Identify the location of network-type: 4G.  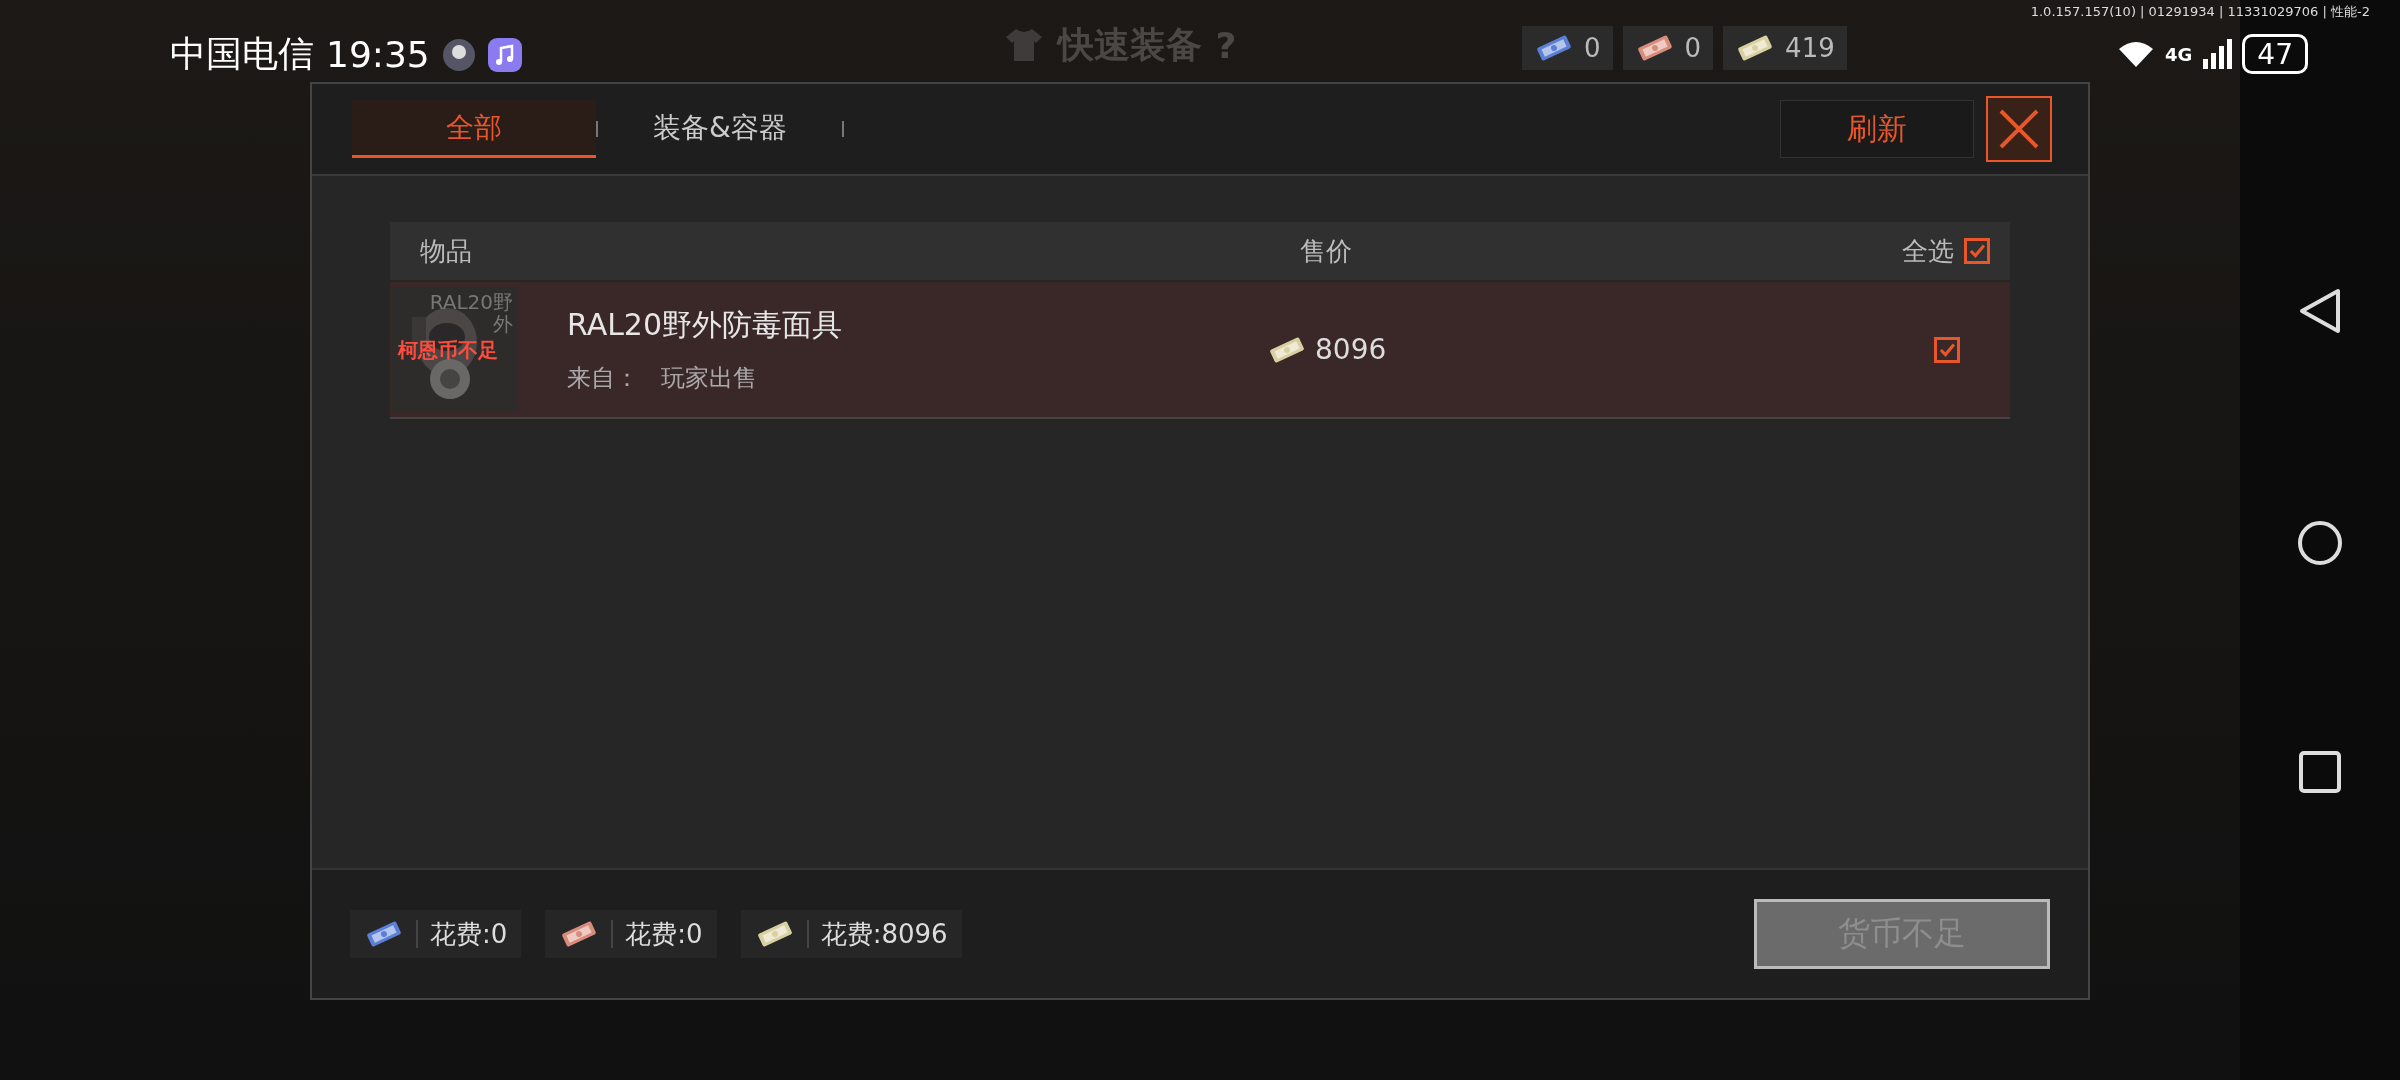
(2179, 54).